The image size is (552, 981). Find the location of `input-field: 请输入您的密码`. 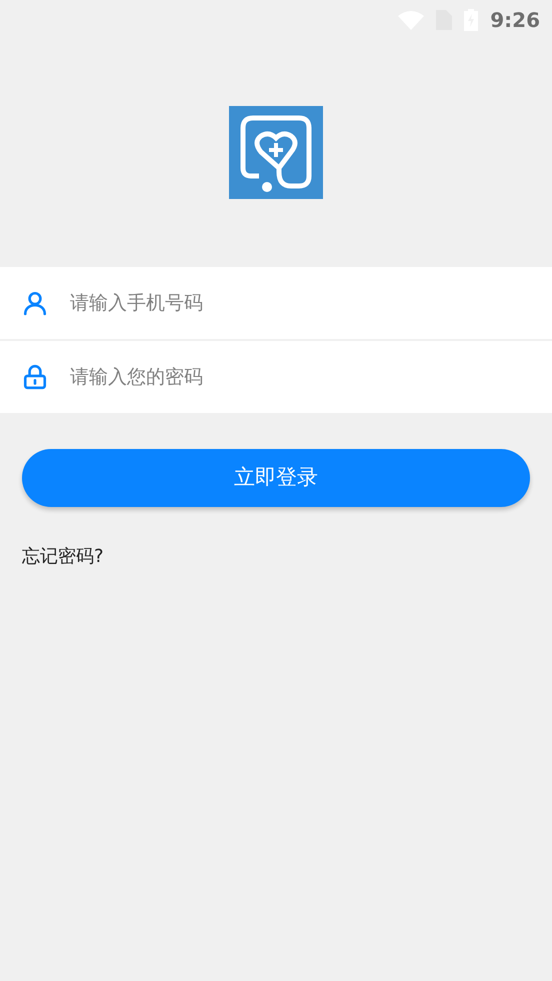

input-field: 请输入您的密码 is located at coordinates (276, 377).